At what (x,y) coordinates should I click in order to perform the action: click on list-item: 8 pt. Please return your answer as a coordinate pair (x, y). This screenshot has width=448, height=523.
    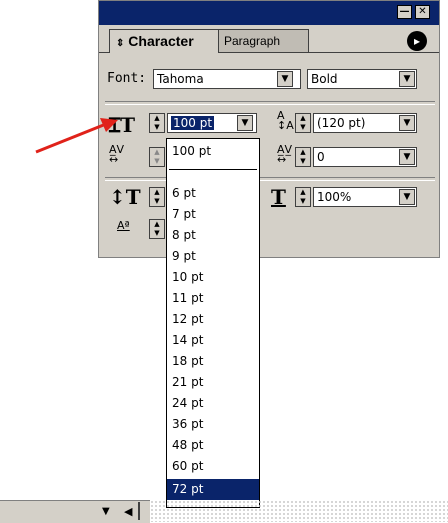
    Looking at the image, I should click on (213, 235).